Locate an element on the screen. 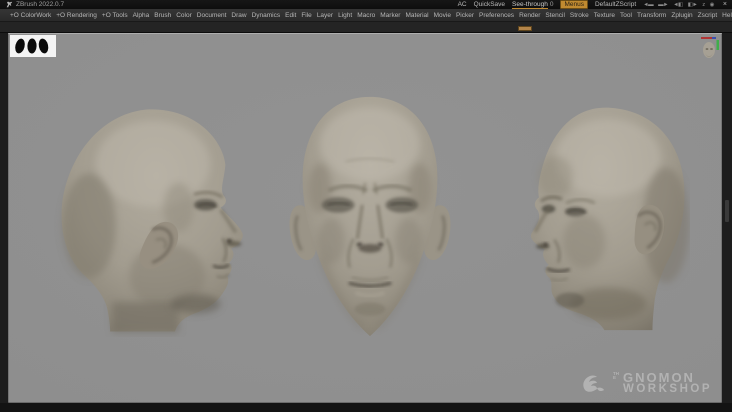  see-through-slider: See-through 0 is located at coordinates (532, 5).